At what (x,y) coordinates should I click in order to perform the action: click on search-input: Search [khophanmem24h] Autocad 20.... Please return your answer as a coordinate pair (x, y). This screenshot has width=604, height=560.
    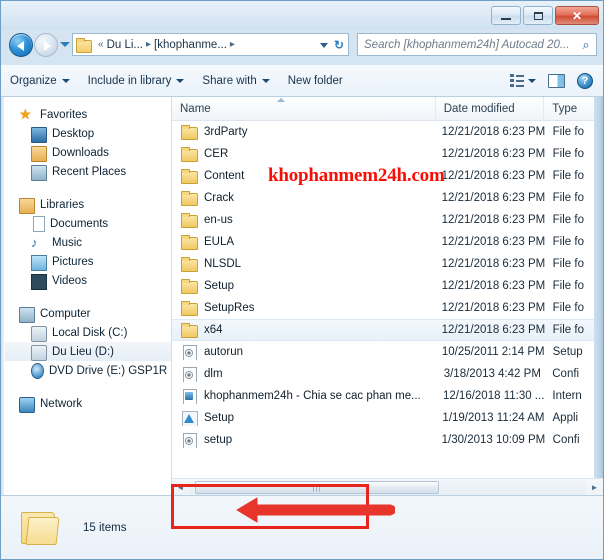
    Looking at the image, I should click on (467, 45).